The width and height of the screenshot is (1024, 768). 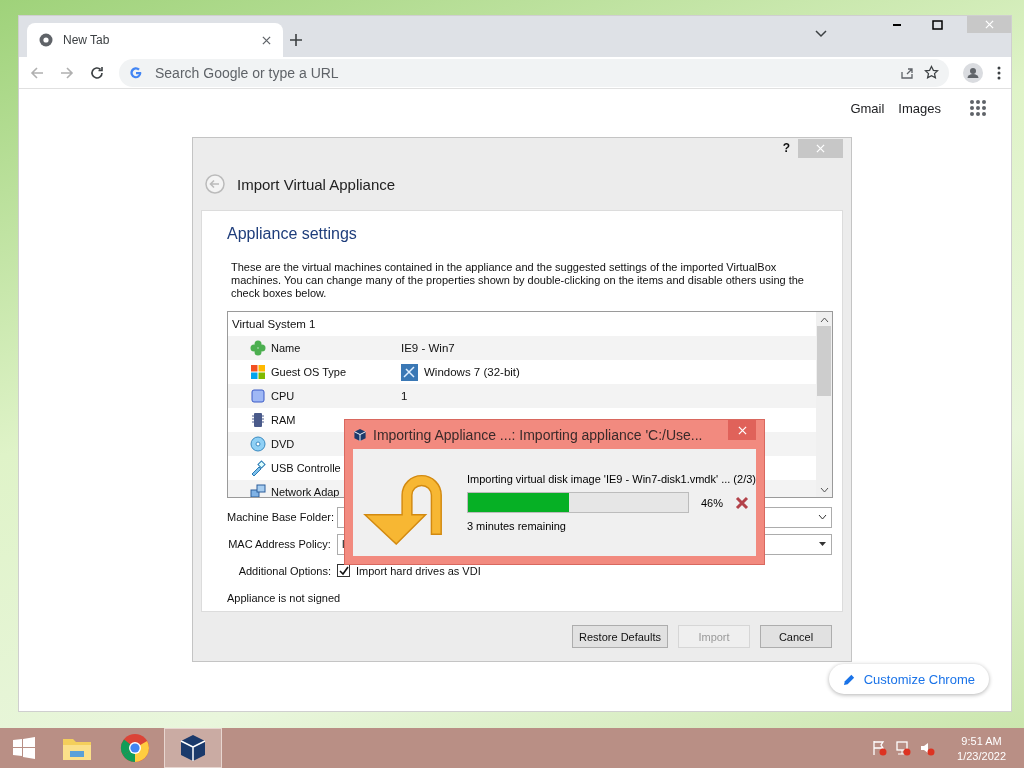 I want to click on property-label: Guest OS Type, so click(x=336, y=372).